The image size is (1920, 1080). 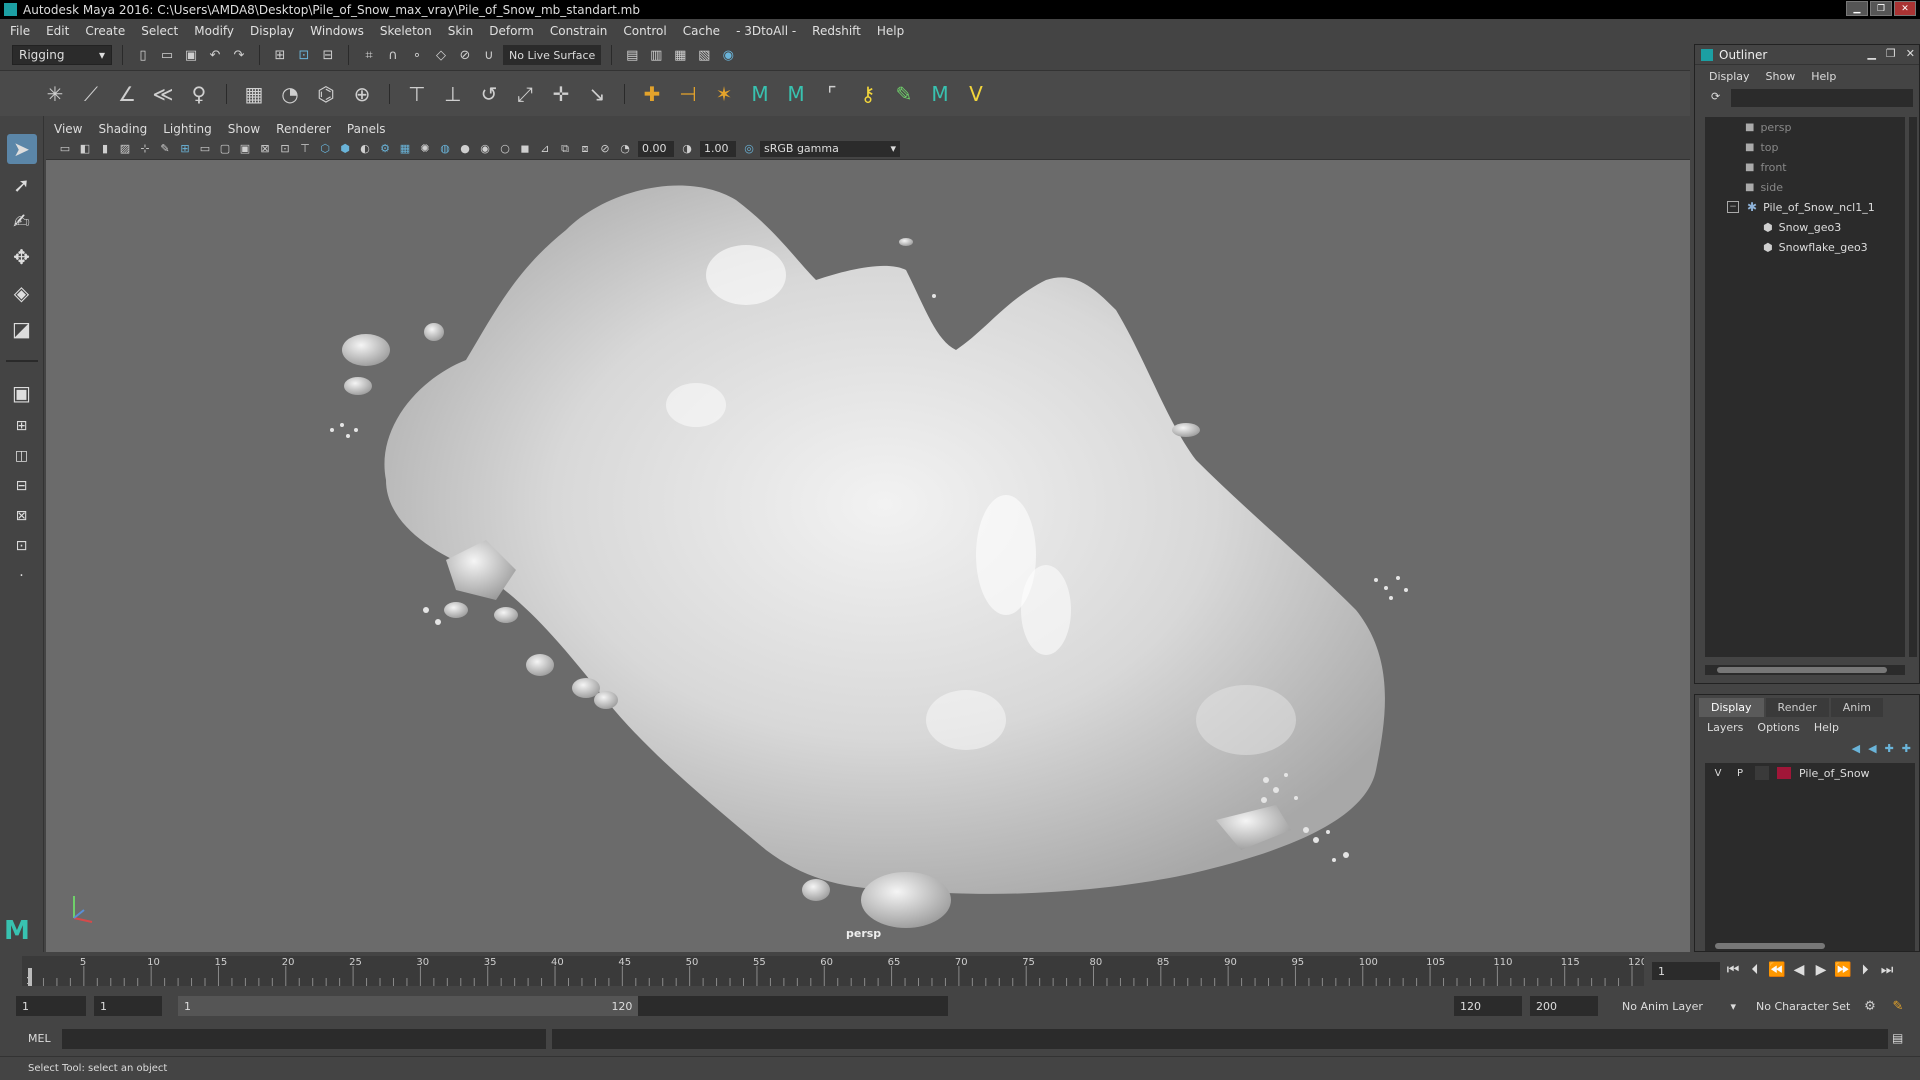 I want to click on outliner-item-snow-geo: ⬢ Snow_geo3, so click(x=1805, y=227).